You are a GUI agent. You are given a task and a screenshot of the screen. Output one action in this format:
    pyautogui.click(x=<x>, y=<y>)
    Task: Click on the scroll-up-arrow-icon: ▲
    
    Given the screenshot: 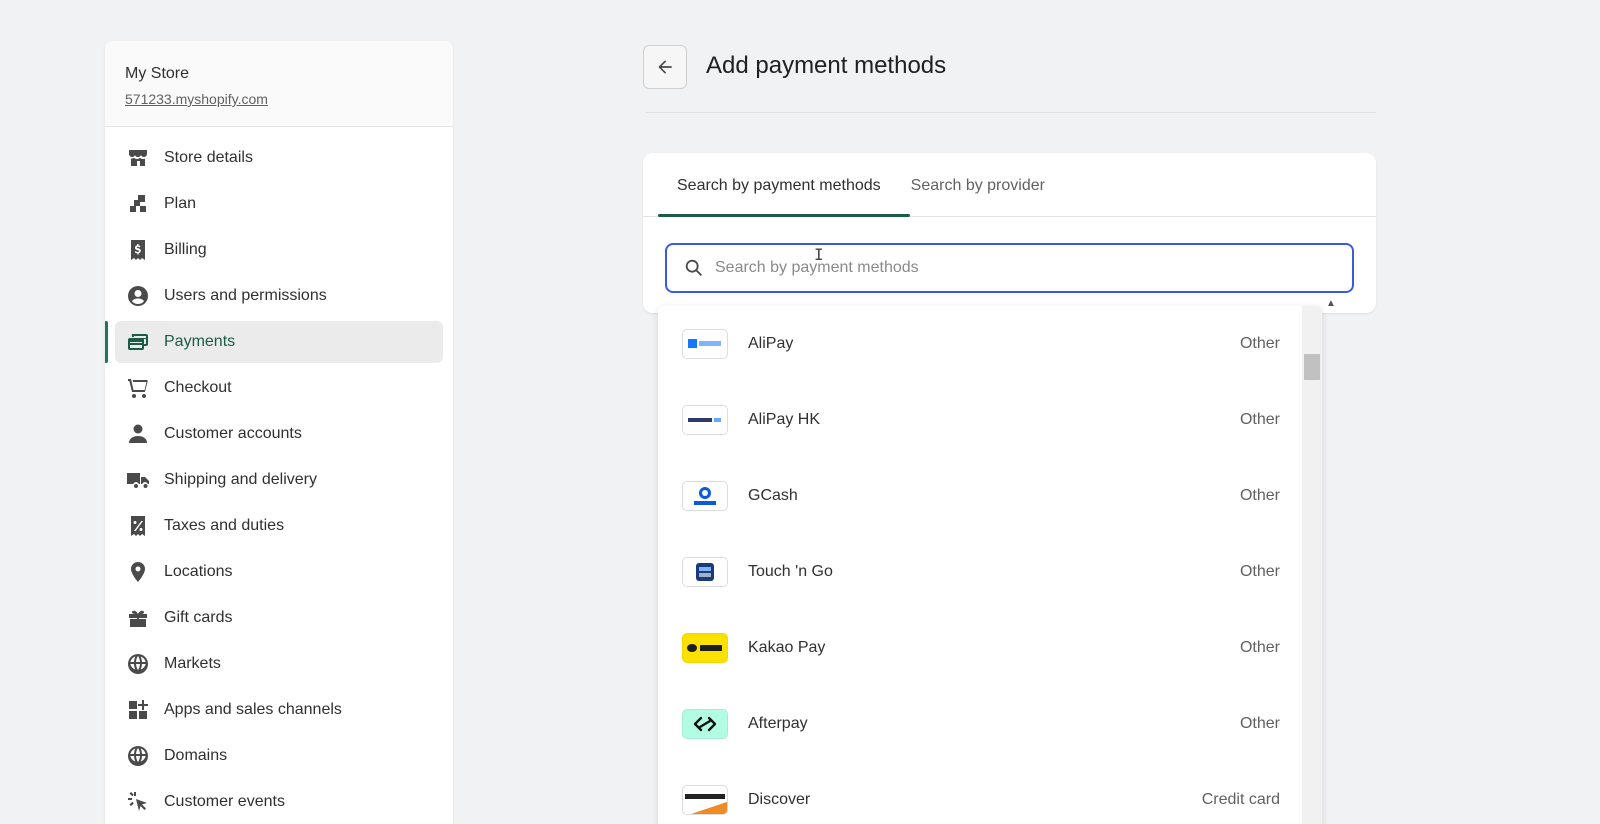 What is the action you would take?
    pyautogui.click(x=1331, y=304)
    